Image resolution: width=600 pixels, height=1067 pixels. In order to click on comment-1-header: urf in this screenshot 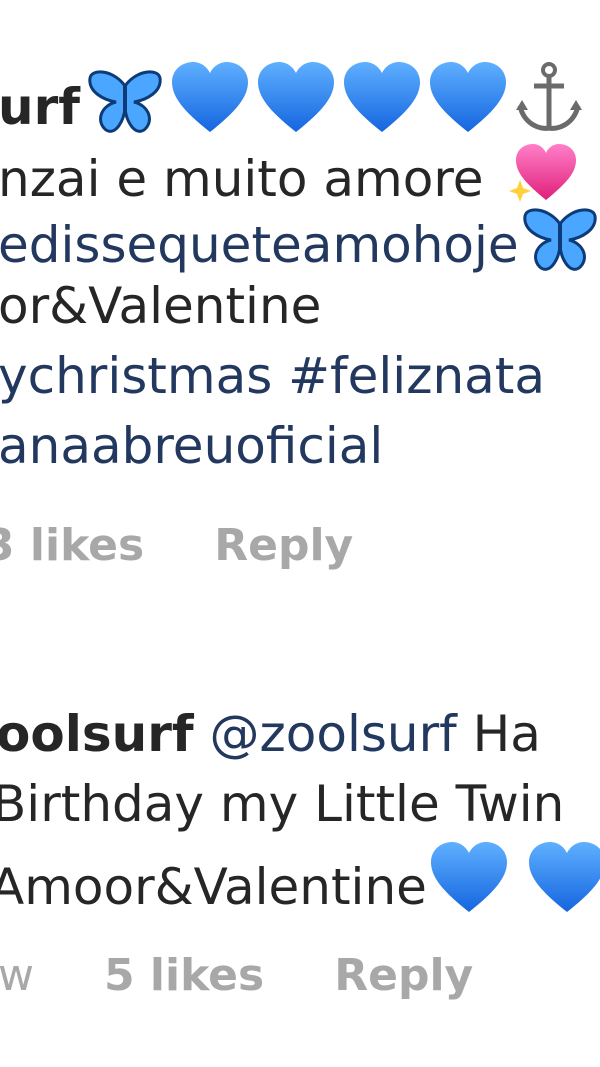, I will do `click(292, 104)`.